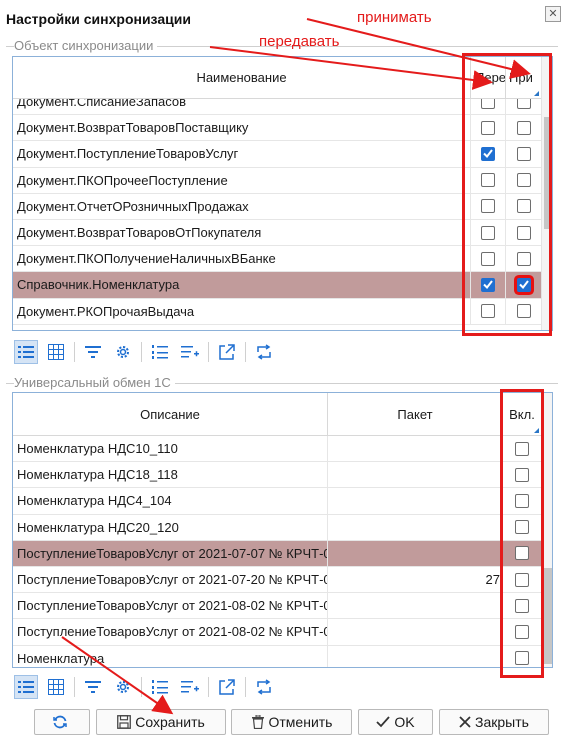 Image resolution: width=566 pixels, height=747 pixels. I want to click on arrow-save, so click(117, 675).